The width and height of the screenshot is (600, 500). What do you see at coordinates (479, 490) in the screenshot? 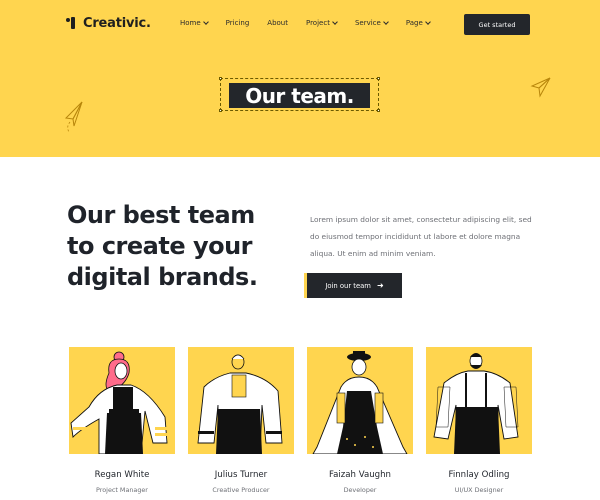
I see `team-member-role: UI/UX Designer` at bounding box center [479, 490].